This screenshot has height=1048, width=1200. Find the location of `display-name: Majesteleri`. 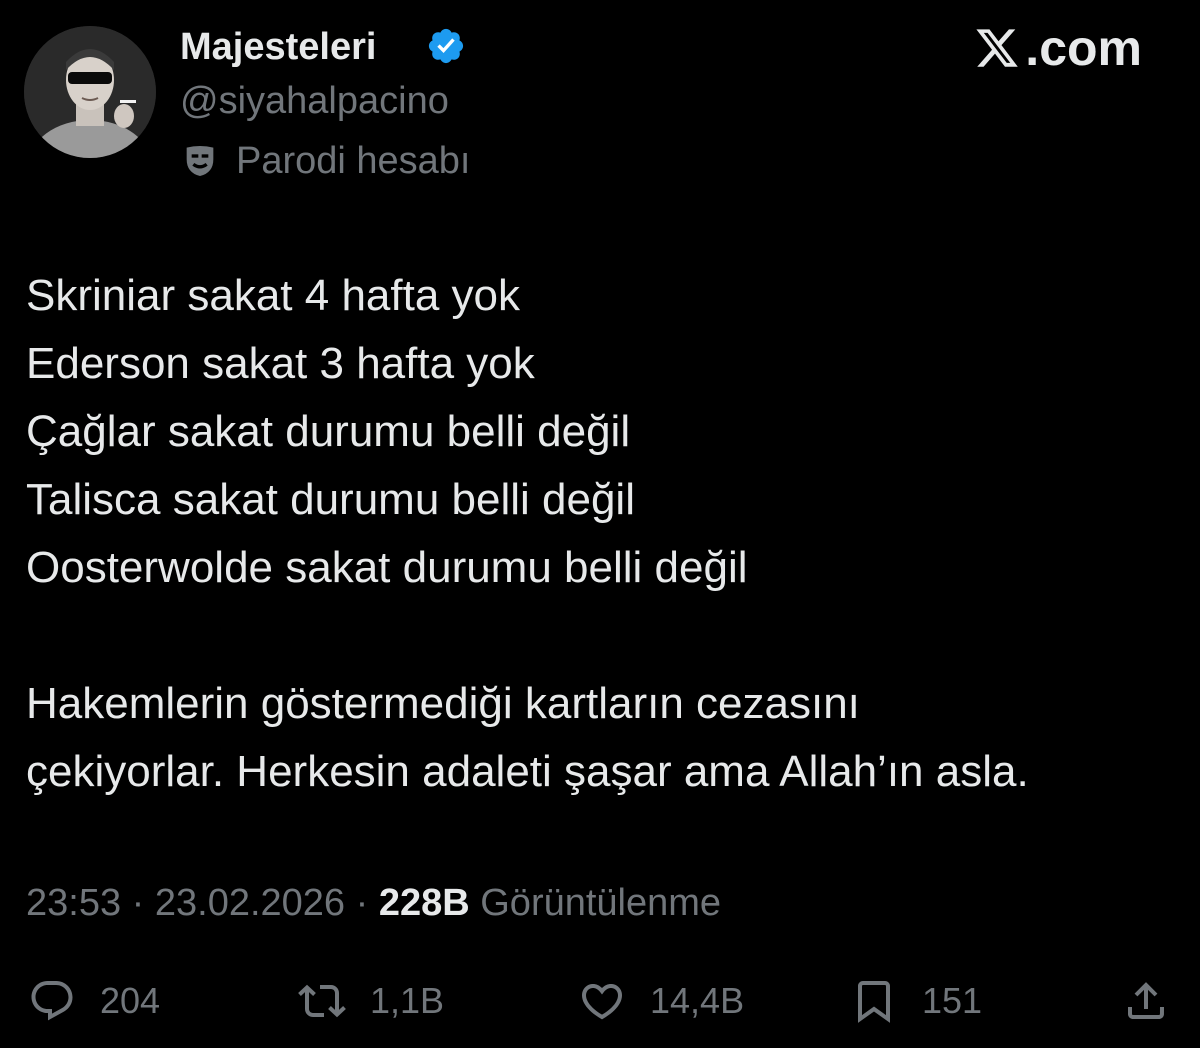

display-name: Majesteleri is located at coordinates (278, 47).